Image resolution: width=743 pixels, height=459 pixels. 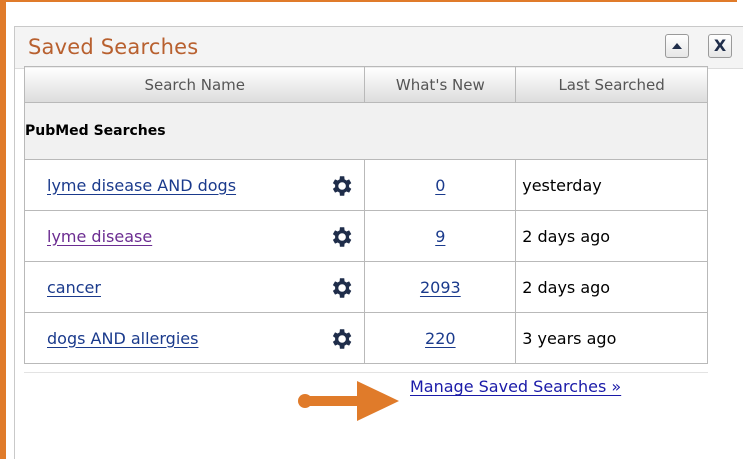 I want to click on table-header-row: Search Name What's New Last Searched, so click(x=365, y=84).